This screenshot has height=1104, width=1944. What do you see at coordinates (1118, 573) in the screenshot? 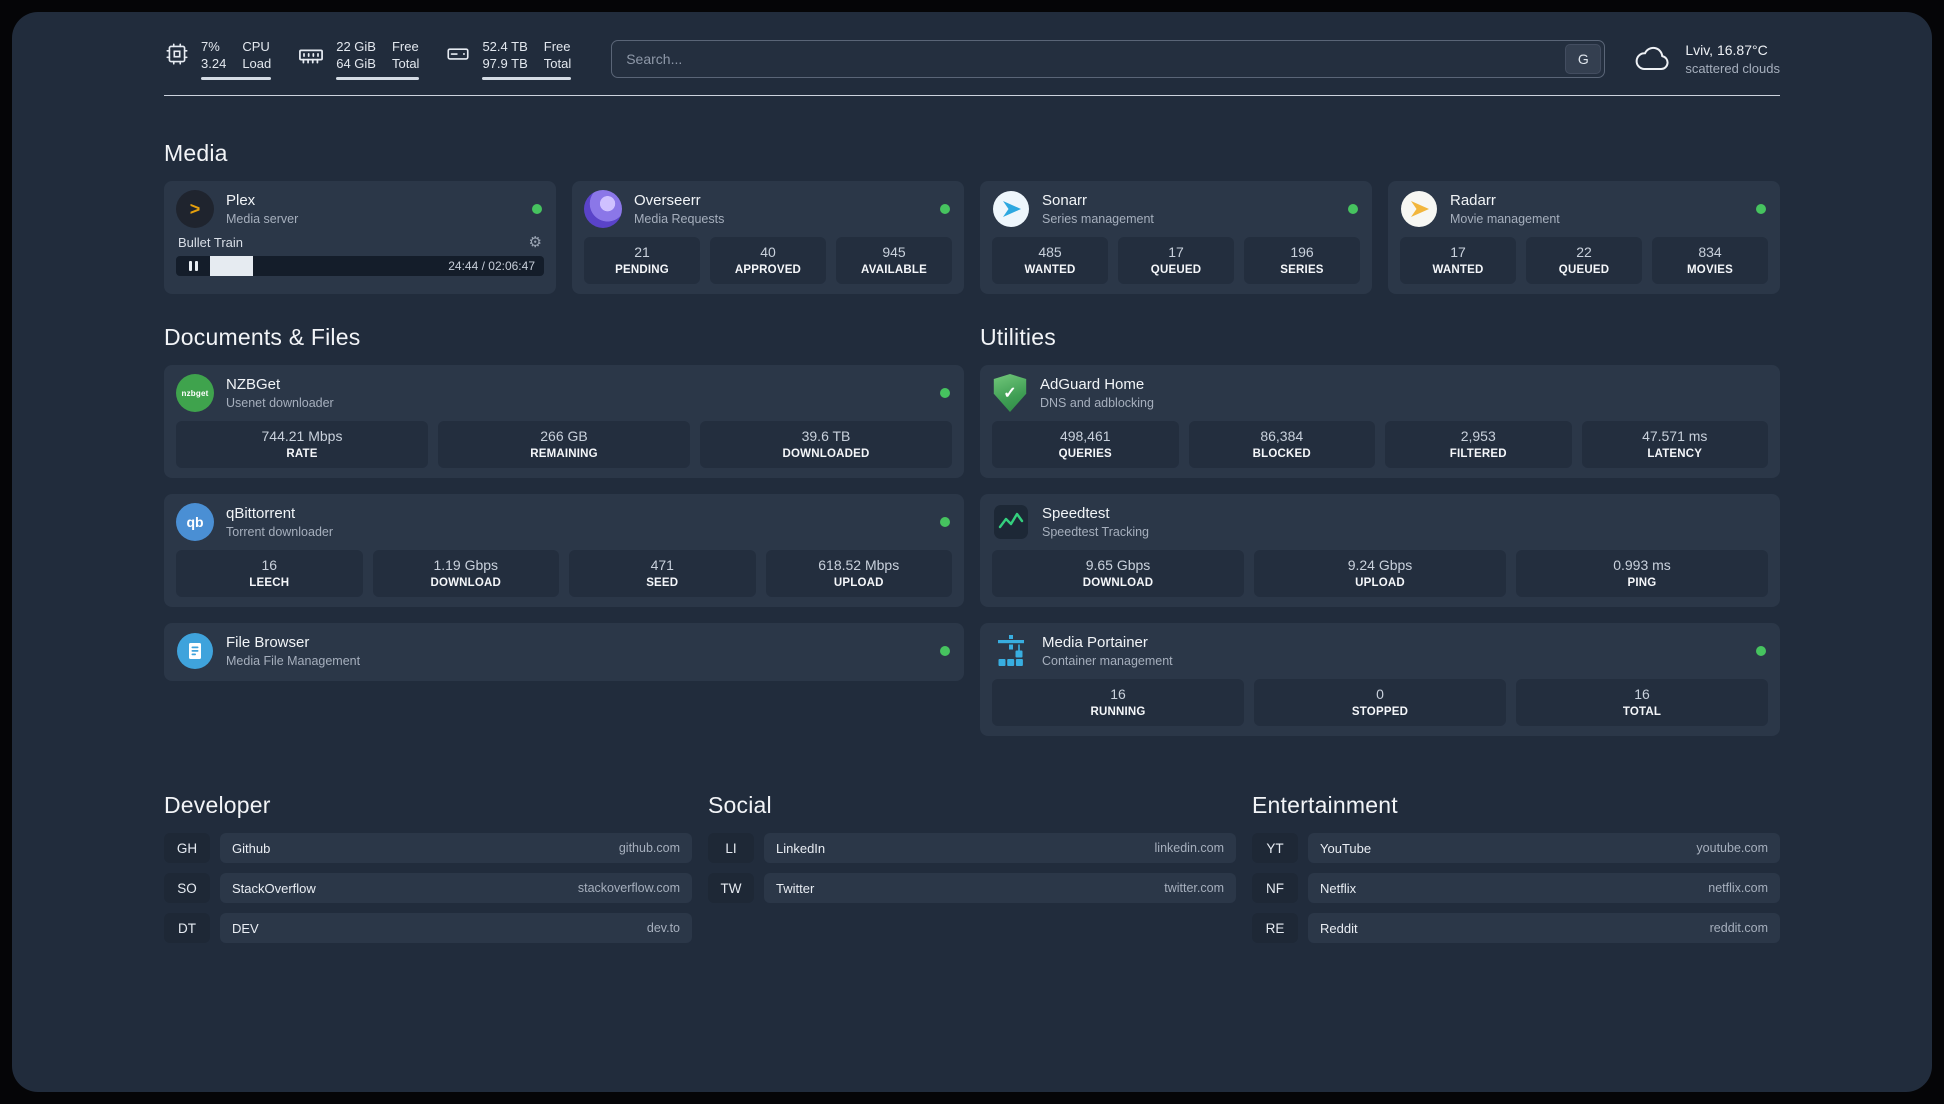
I see `stat-tile: 9.65 Gbps DOWNLOAD` at bounding box center [1118, 573].